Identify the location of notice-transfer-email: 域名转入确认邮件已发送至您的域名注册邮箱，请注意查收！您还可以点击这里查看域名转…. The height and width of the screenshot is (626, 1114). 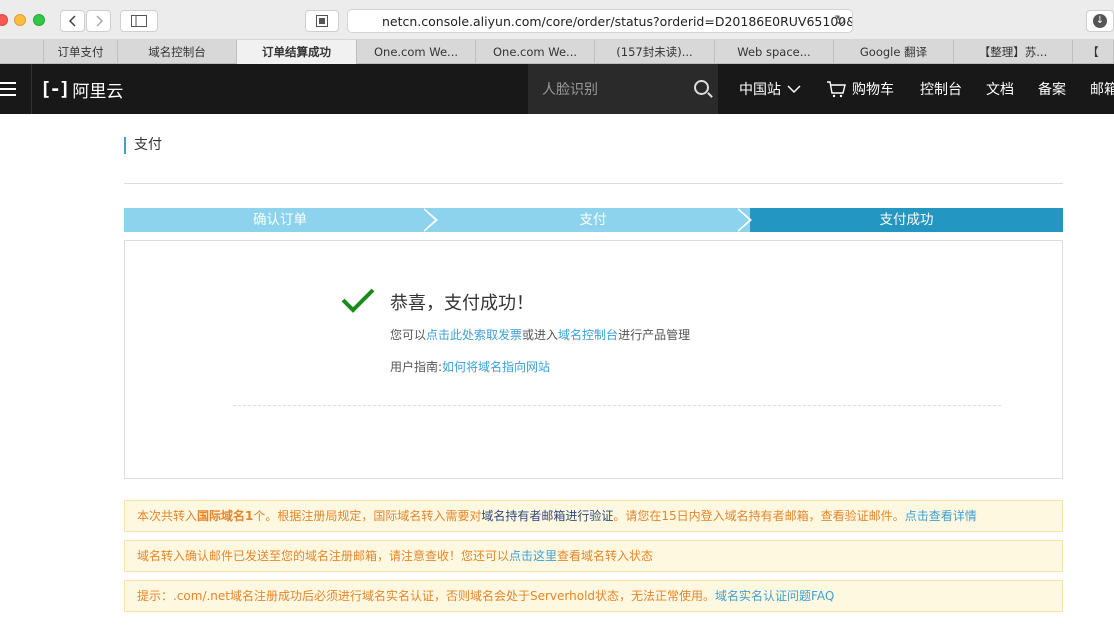
(593, 556).